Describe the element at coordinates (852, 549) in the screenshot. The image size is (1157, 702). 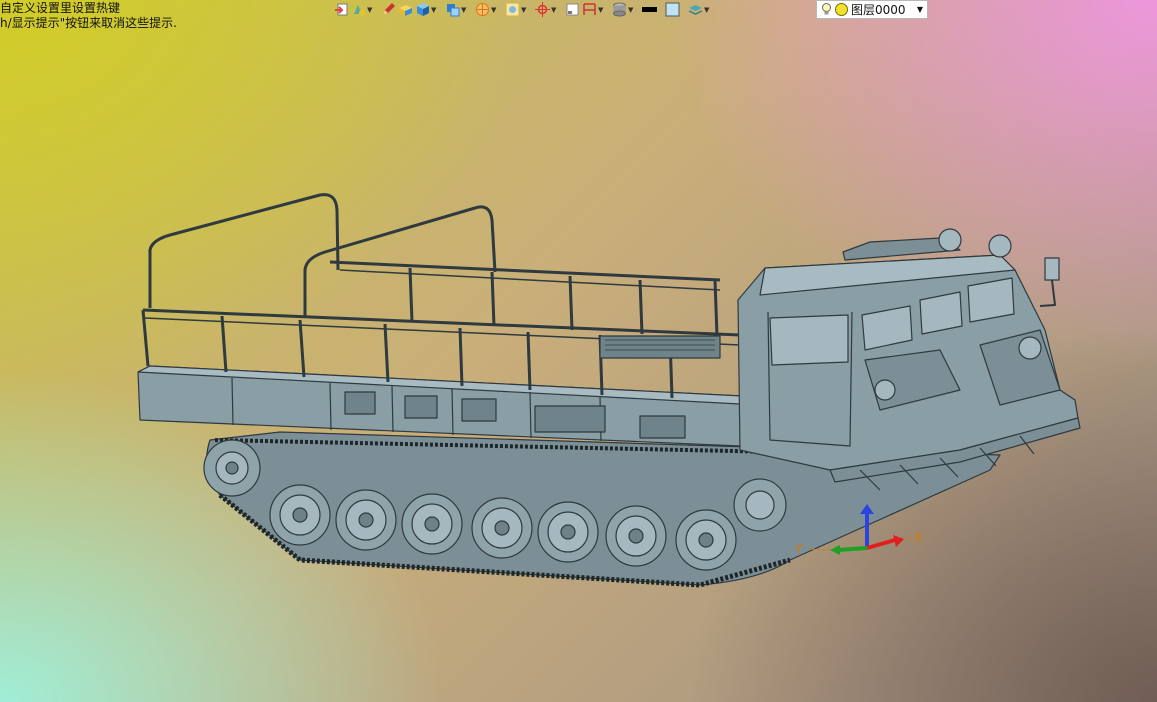
I see `y-axis` at that location.